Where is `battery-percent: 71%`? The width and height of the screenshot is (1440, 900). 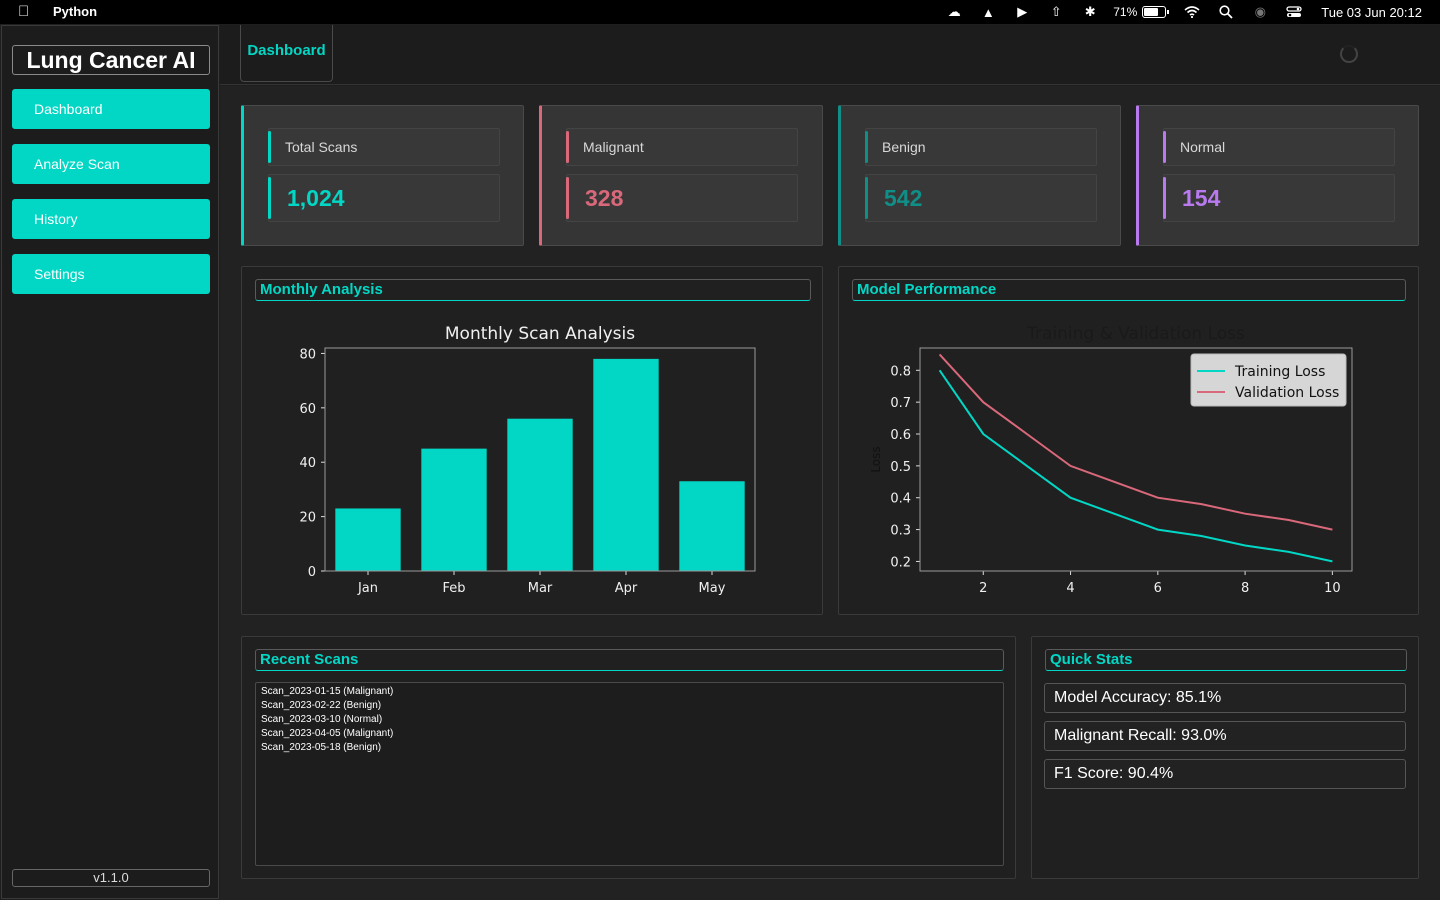
battery-percent: 71% is located at coordinates (1125, 12).